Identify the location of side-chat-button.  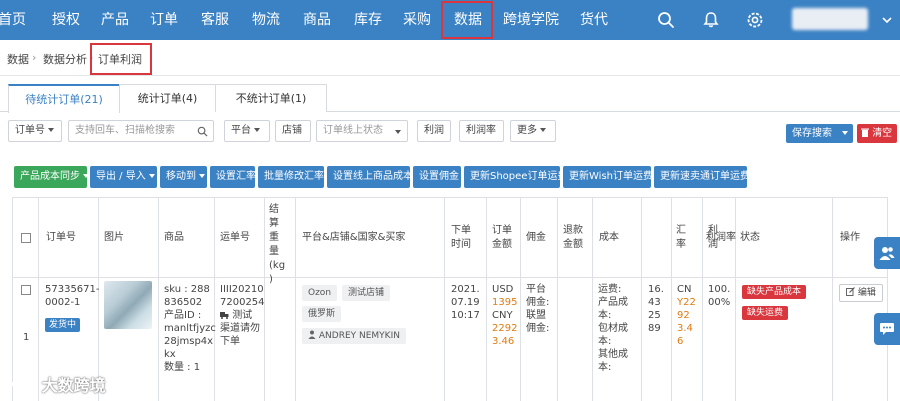
(887, 329).